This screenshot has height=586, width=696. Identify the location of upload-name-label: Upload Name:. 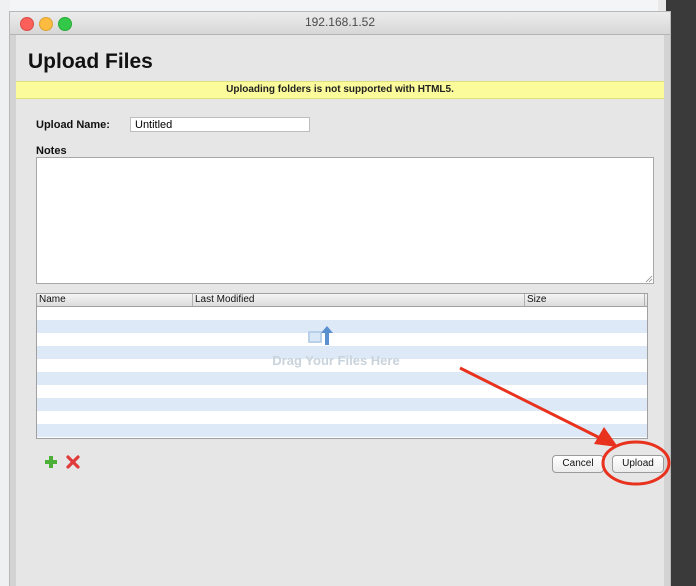
(73, 125).